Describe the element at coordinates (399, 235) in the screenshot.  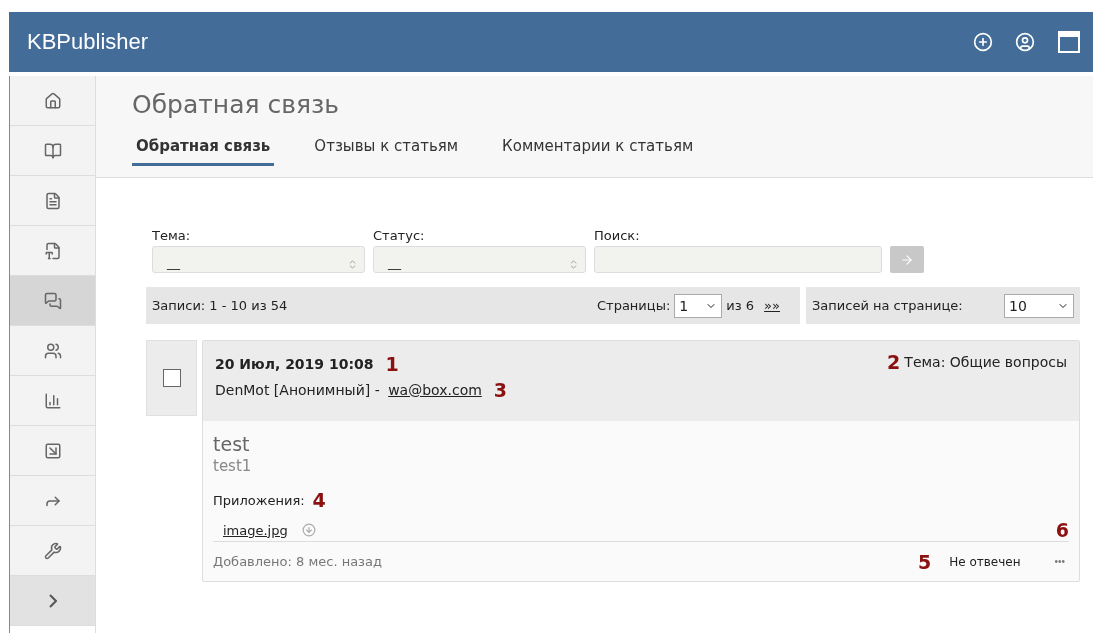
I see `filter-label: Статус:` at that location.